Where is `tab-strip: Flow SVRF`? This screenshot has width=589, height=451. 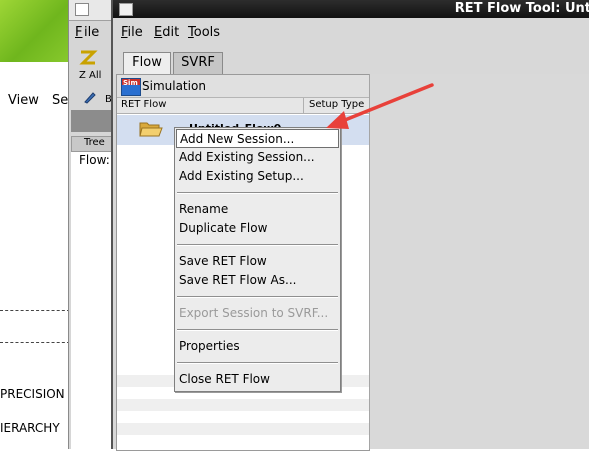 tab-strip: Flow SVRF is located at coordinates (351, 62).